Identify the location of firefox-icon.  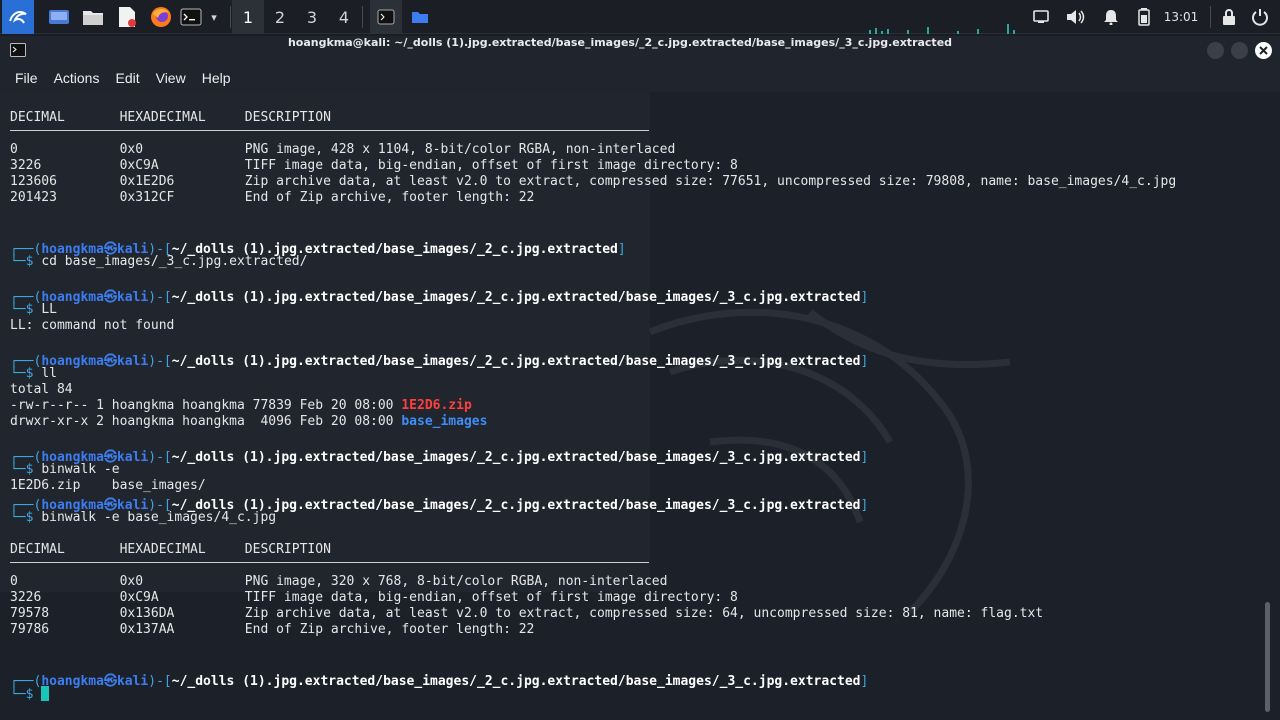
(161, 17).